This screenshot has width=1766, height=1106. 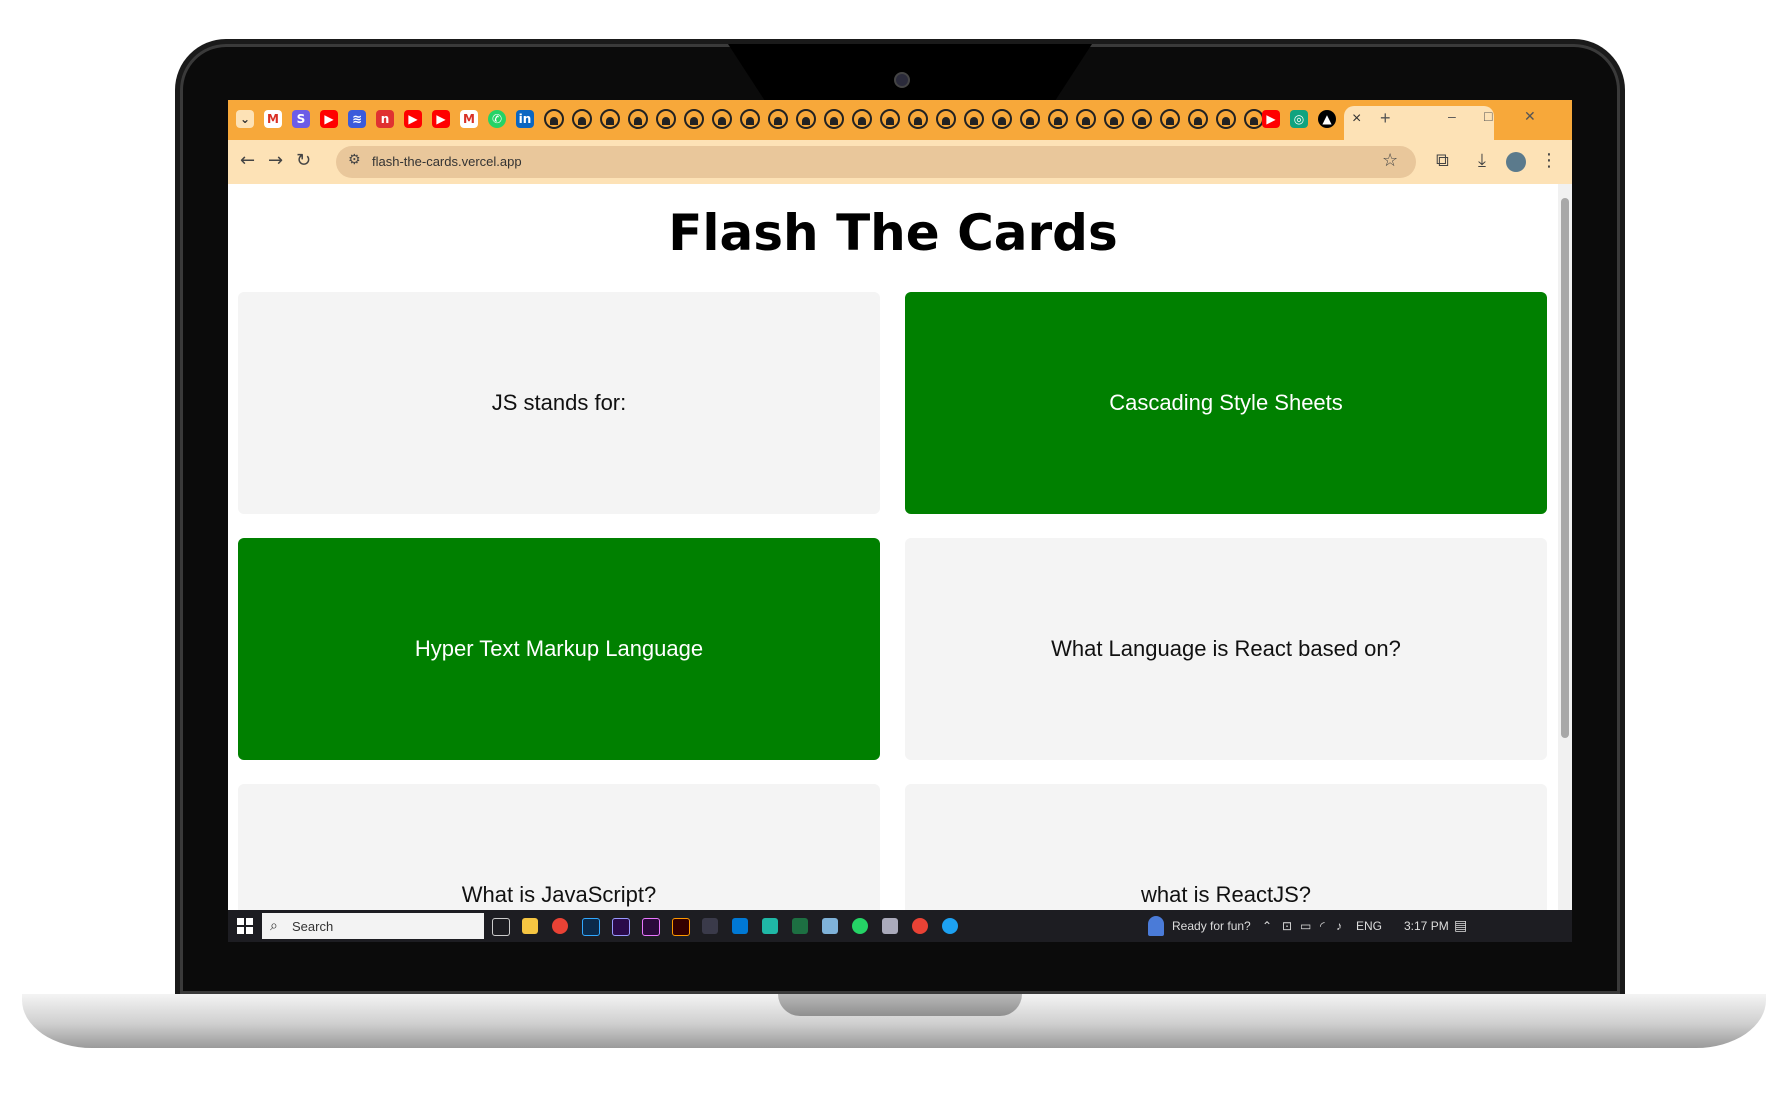 I want to click on scrollbar-thumb, so click(x=1565, y=468).